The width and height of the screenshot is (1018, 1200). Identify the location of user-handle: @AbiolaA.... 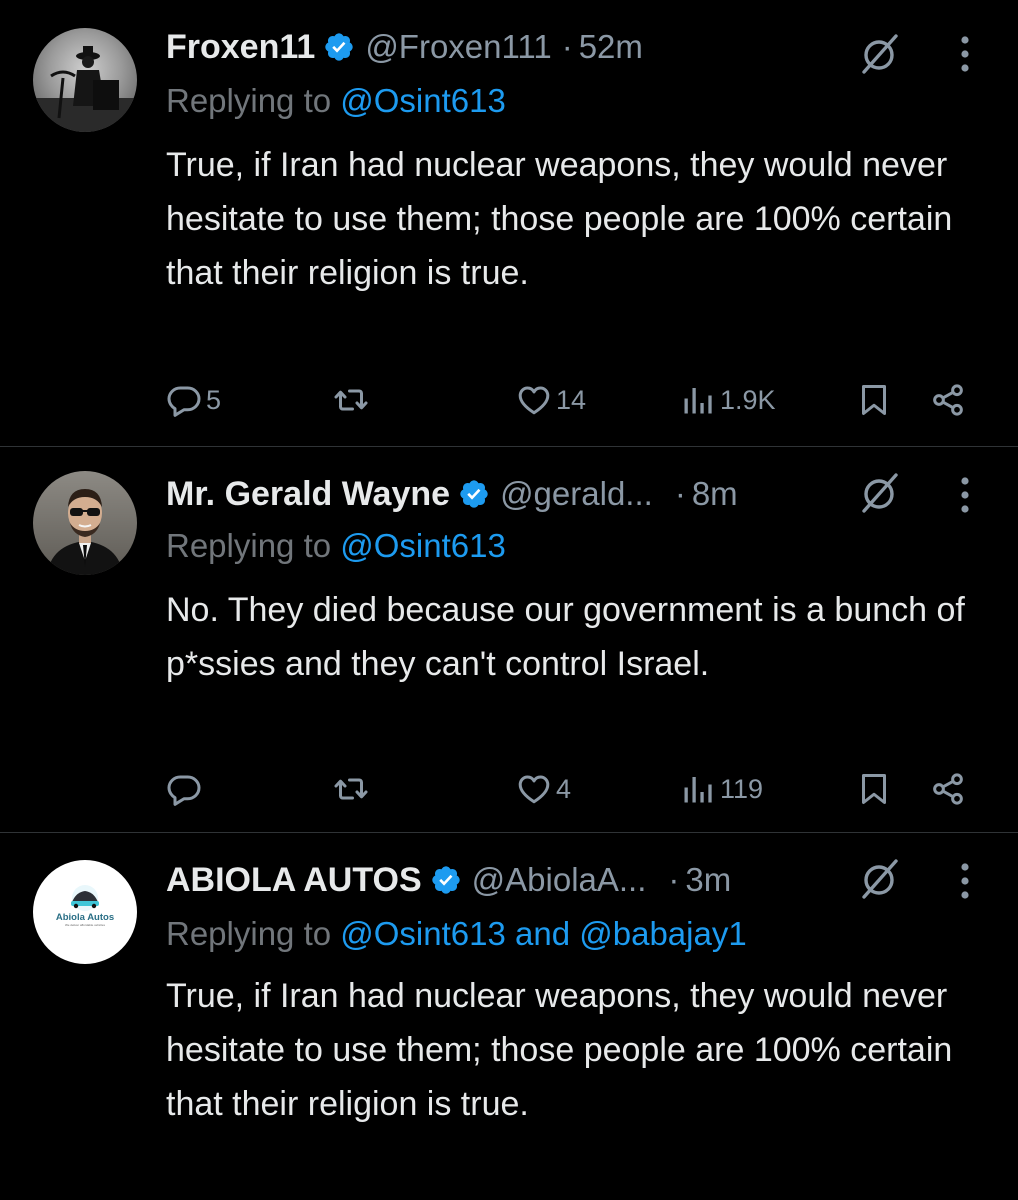
(559, 880).